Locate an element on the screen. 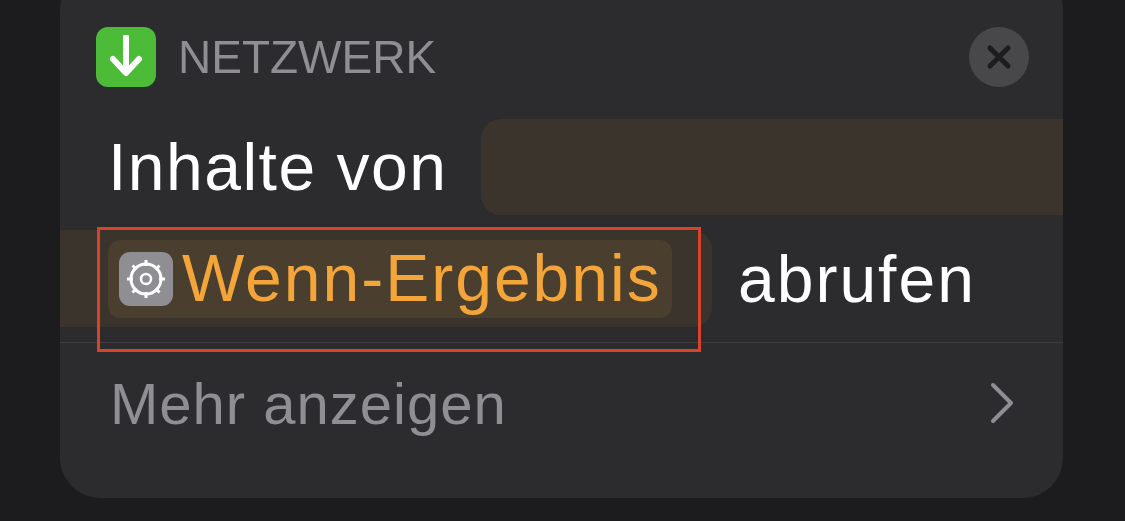  input-field is located at coordinates (772, 167).